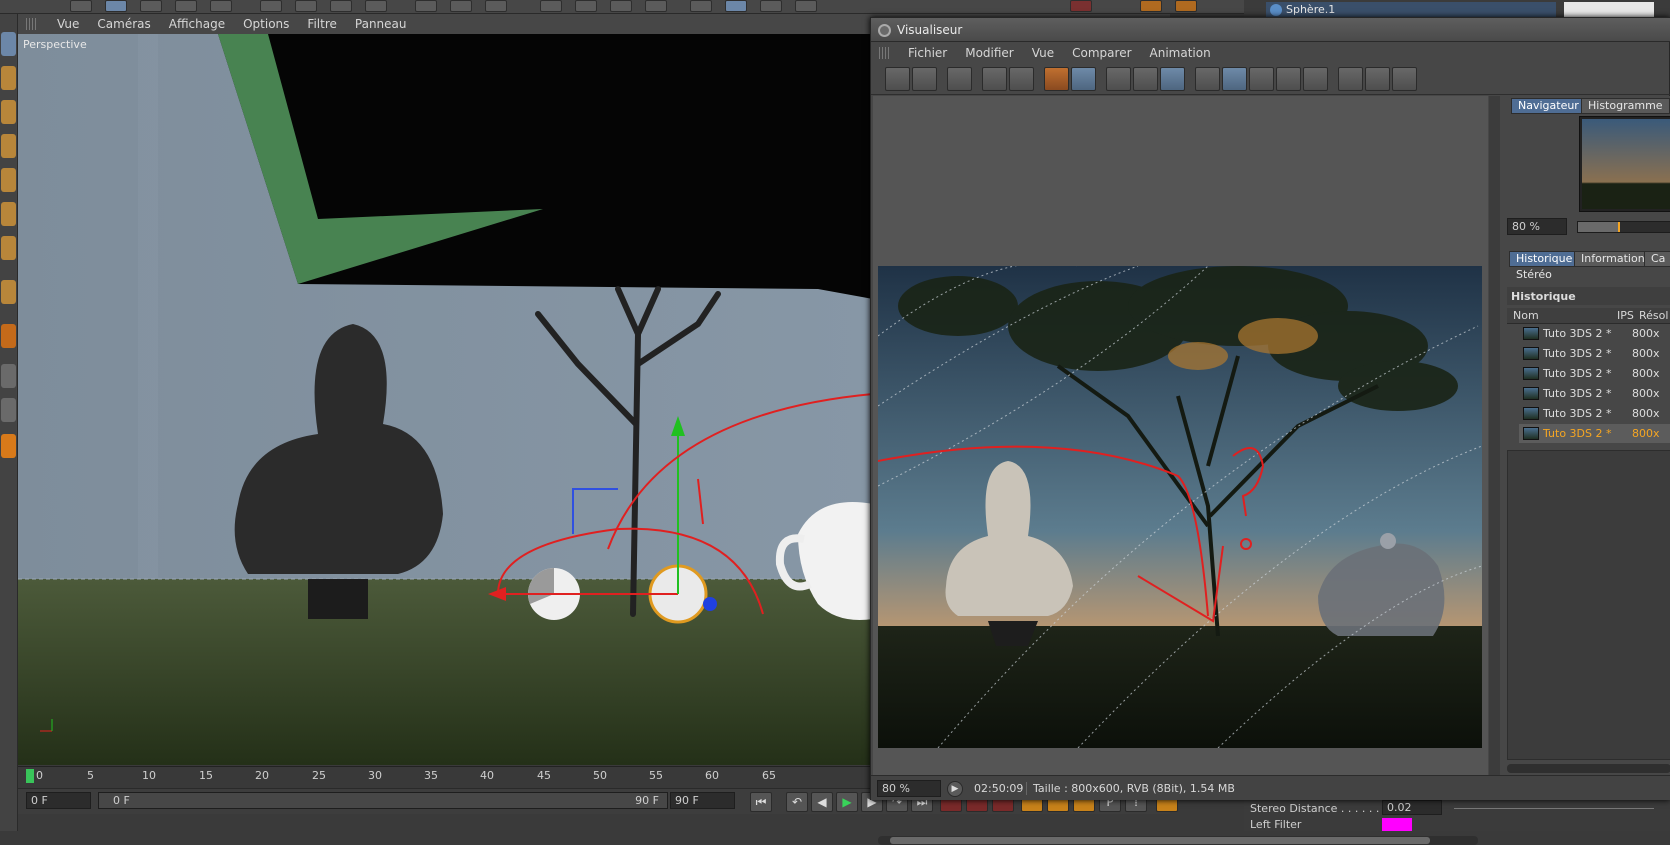 The height and width of the screenshot is (845, 1670). Describe the element at coordinates (376, 6) in the screenshot. I see `coordinate-system-icon` at that location.